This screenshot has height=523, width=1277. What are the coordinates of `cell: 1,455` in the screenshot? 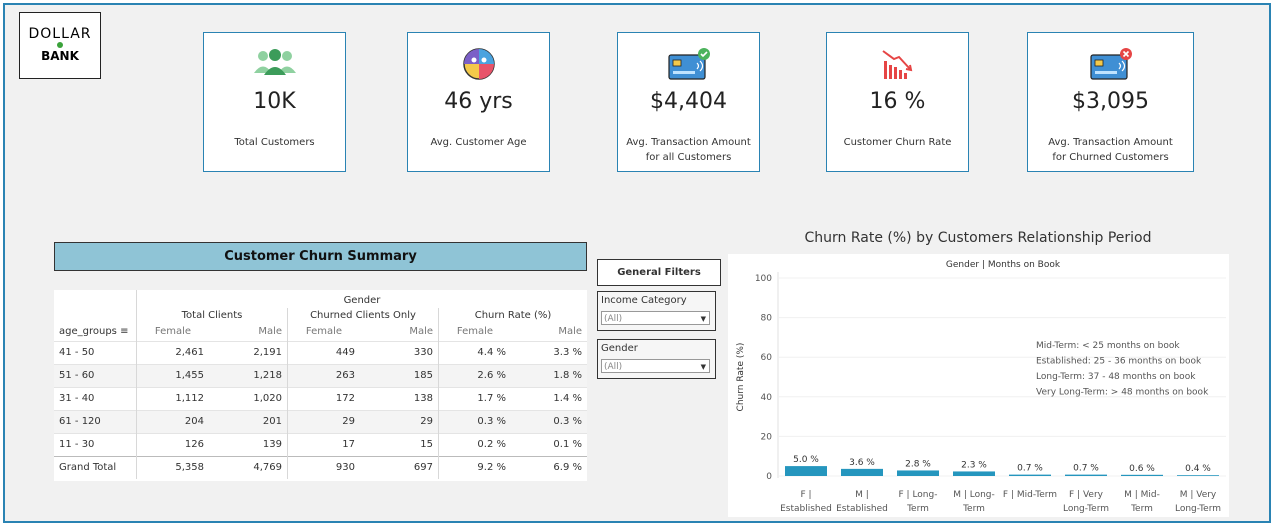 It's located at (172, 375).